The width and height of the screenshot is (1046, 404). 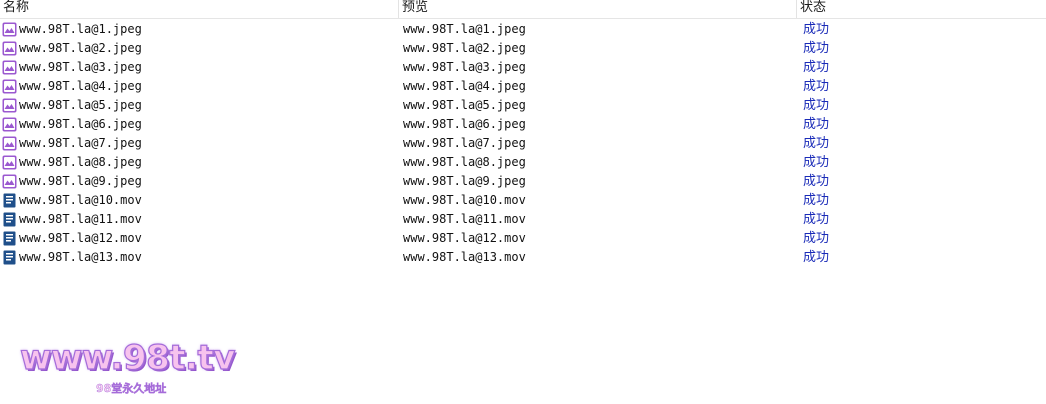 What do you see at coordinates (199, 9) in the screenshot?
I see `column-header-name: 名称` at bounding box center [199, 9].